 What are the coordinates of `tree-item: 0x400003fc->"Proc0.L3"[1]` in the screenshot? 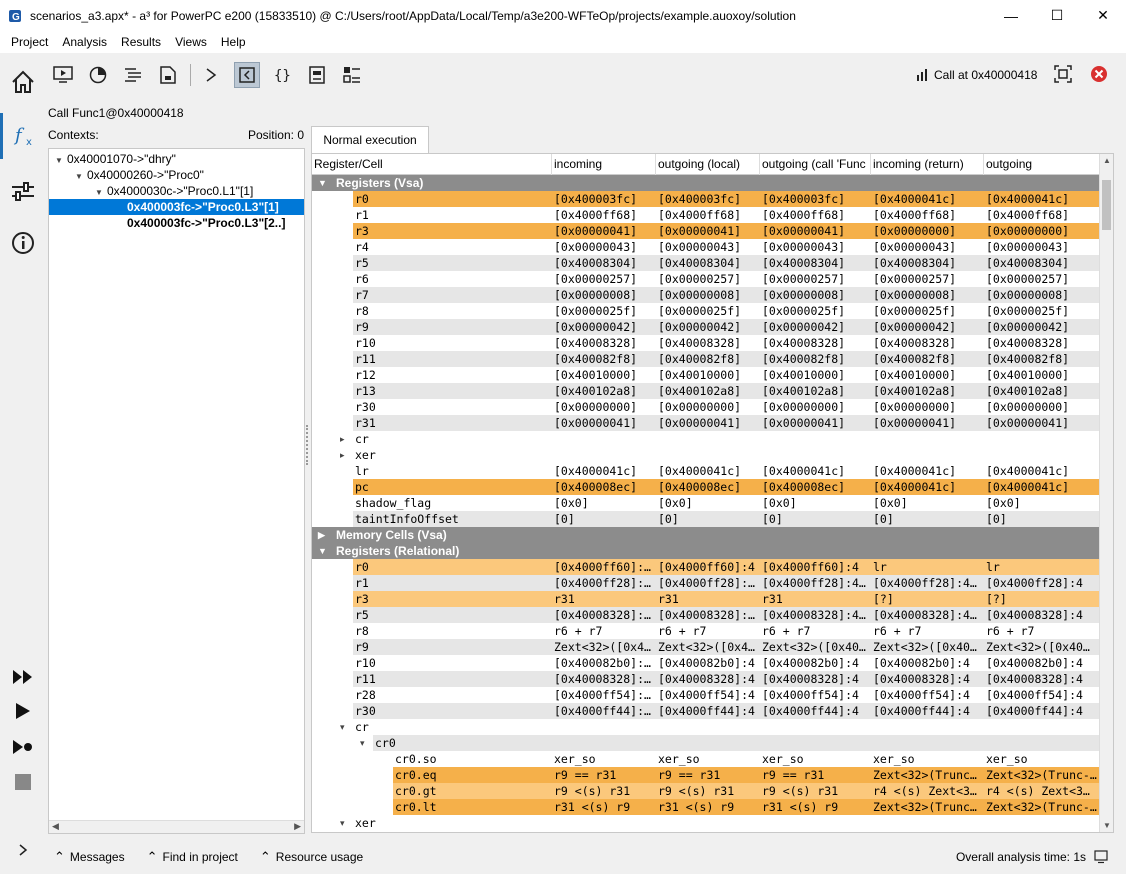 It's located at (176, 207).